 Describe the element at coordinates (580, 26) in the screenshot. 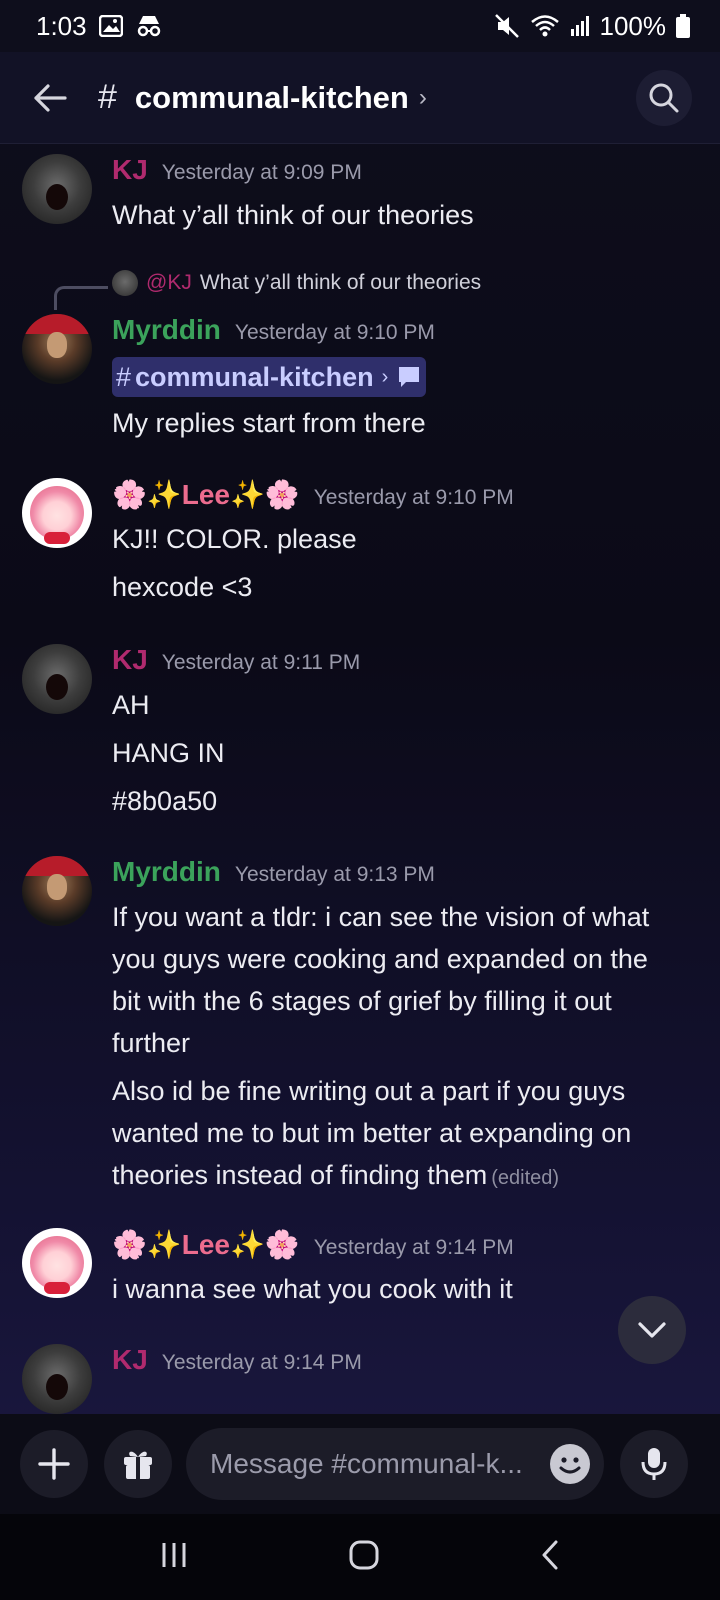

I see `signal-icon` at that location.